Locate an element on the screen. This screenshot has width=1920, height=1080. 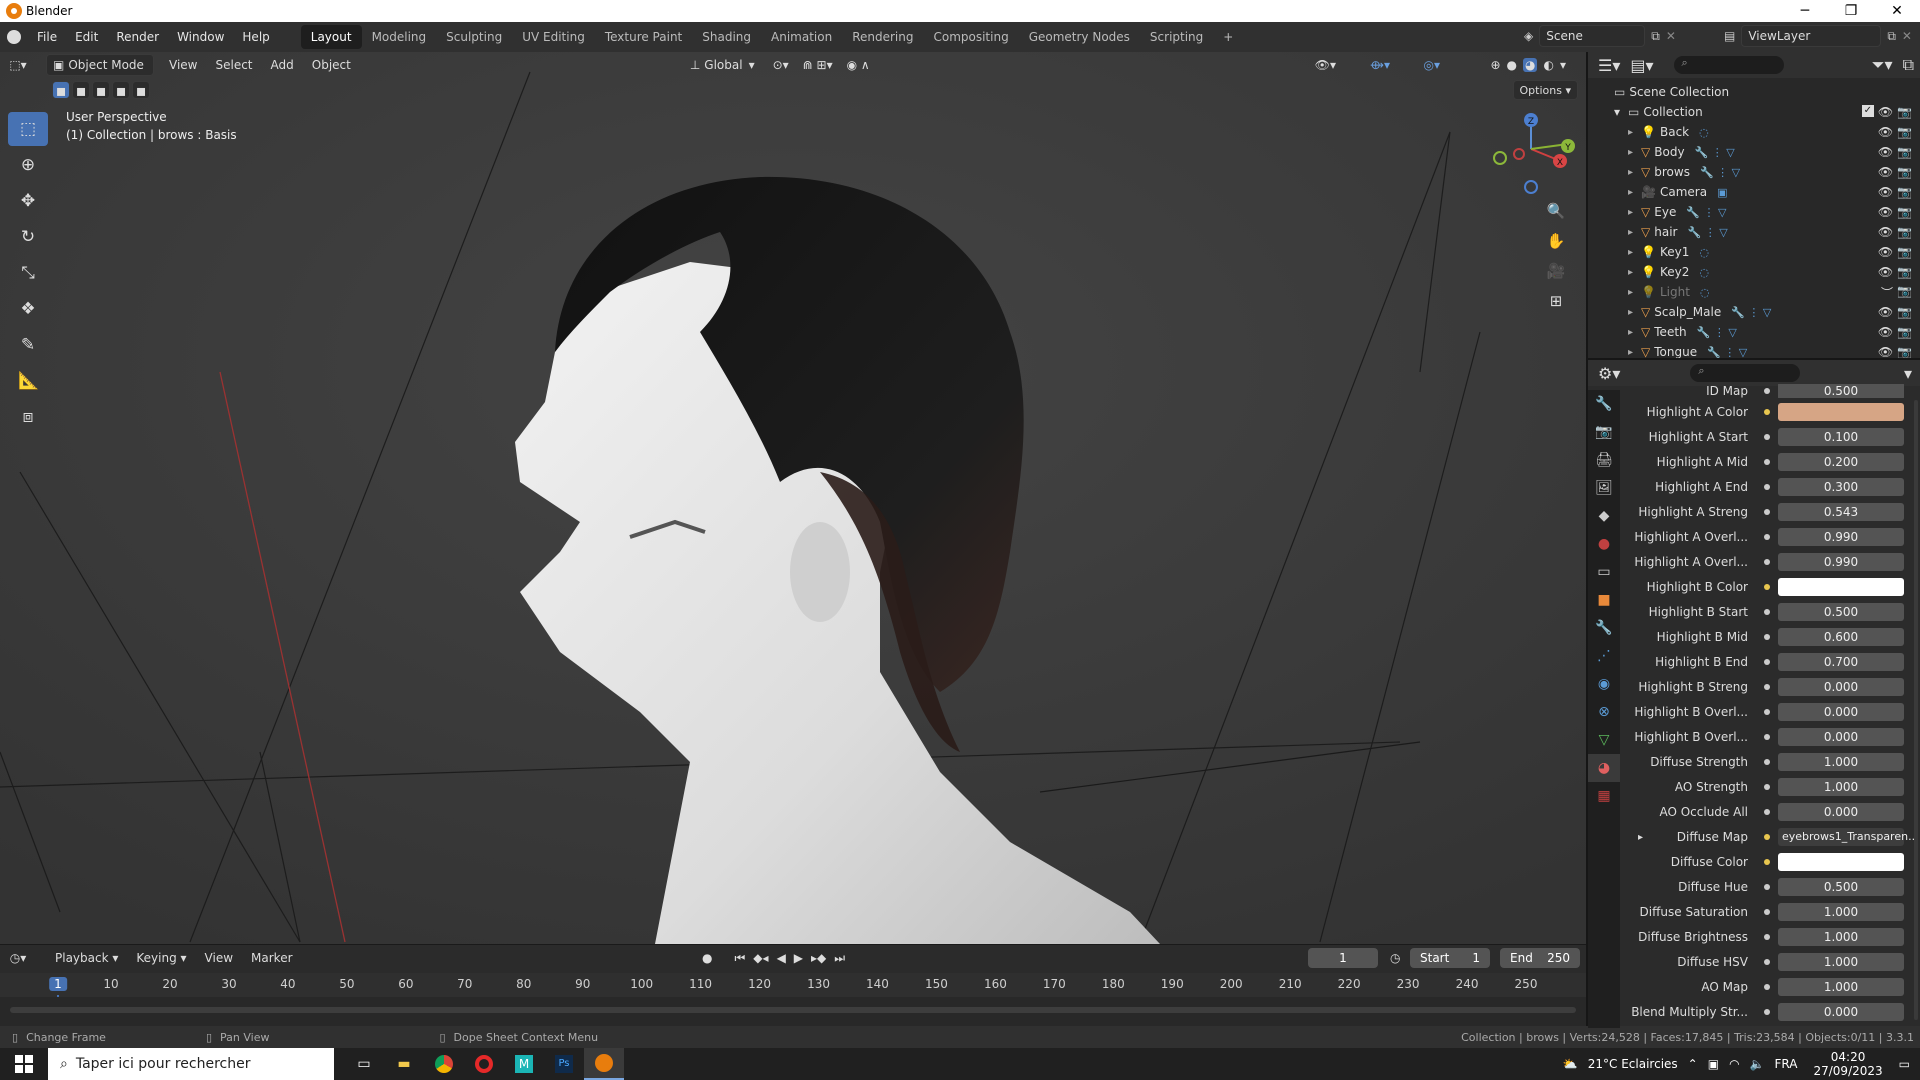
play-icon: ▶ is located at coordinates (798, 958).